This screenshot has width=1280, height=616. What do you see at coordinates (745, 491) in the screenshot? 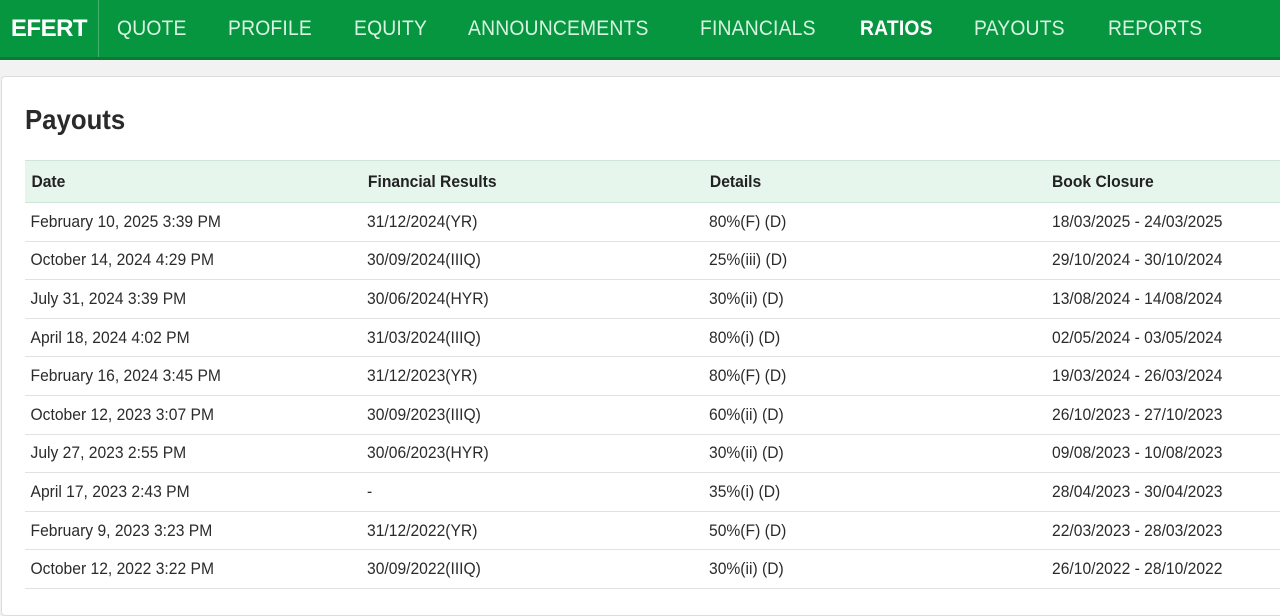
I see `details-cell: 35%(i) (D)` at bounding box center [745, 491].